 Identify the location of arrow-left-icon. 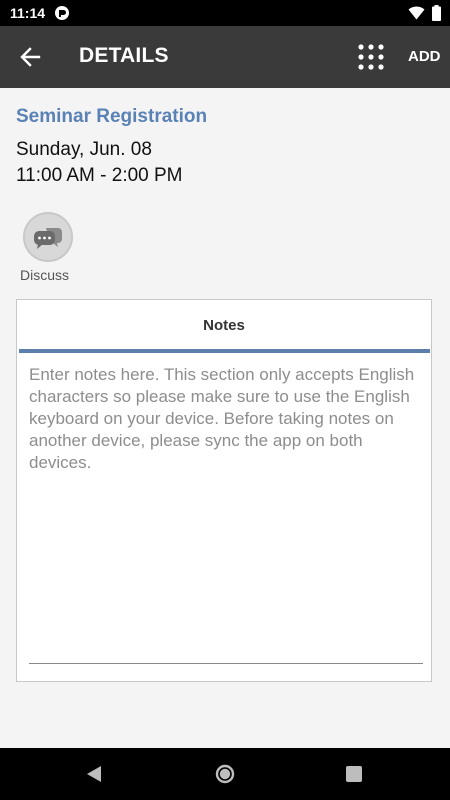
(30, 57).